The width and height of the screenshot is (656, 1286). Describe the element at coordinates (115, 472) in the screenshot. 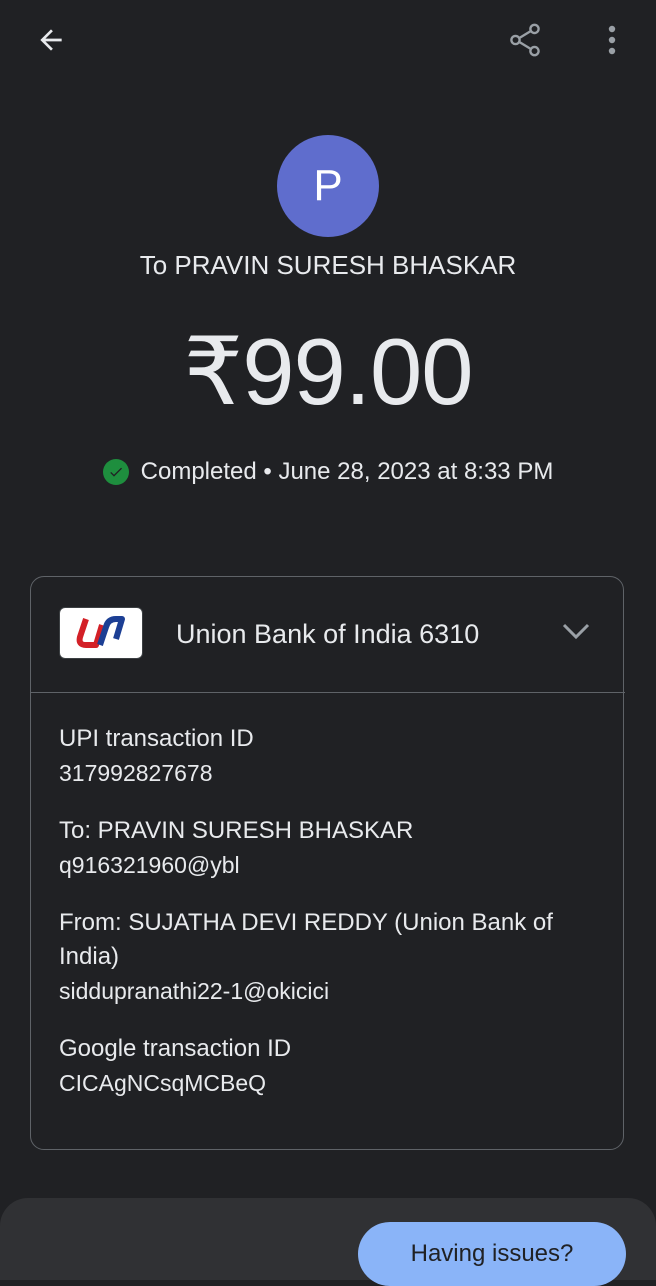

I see `check-circle-icon` at that location.